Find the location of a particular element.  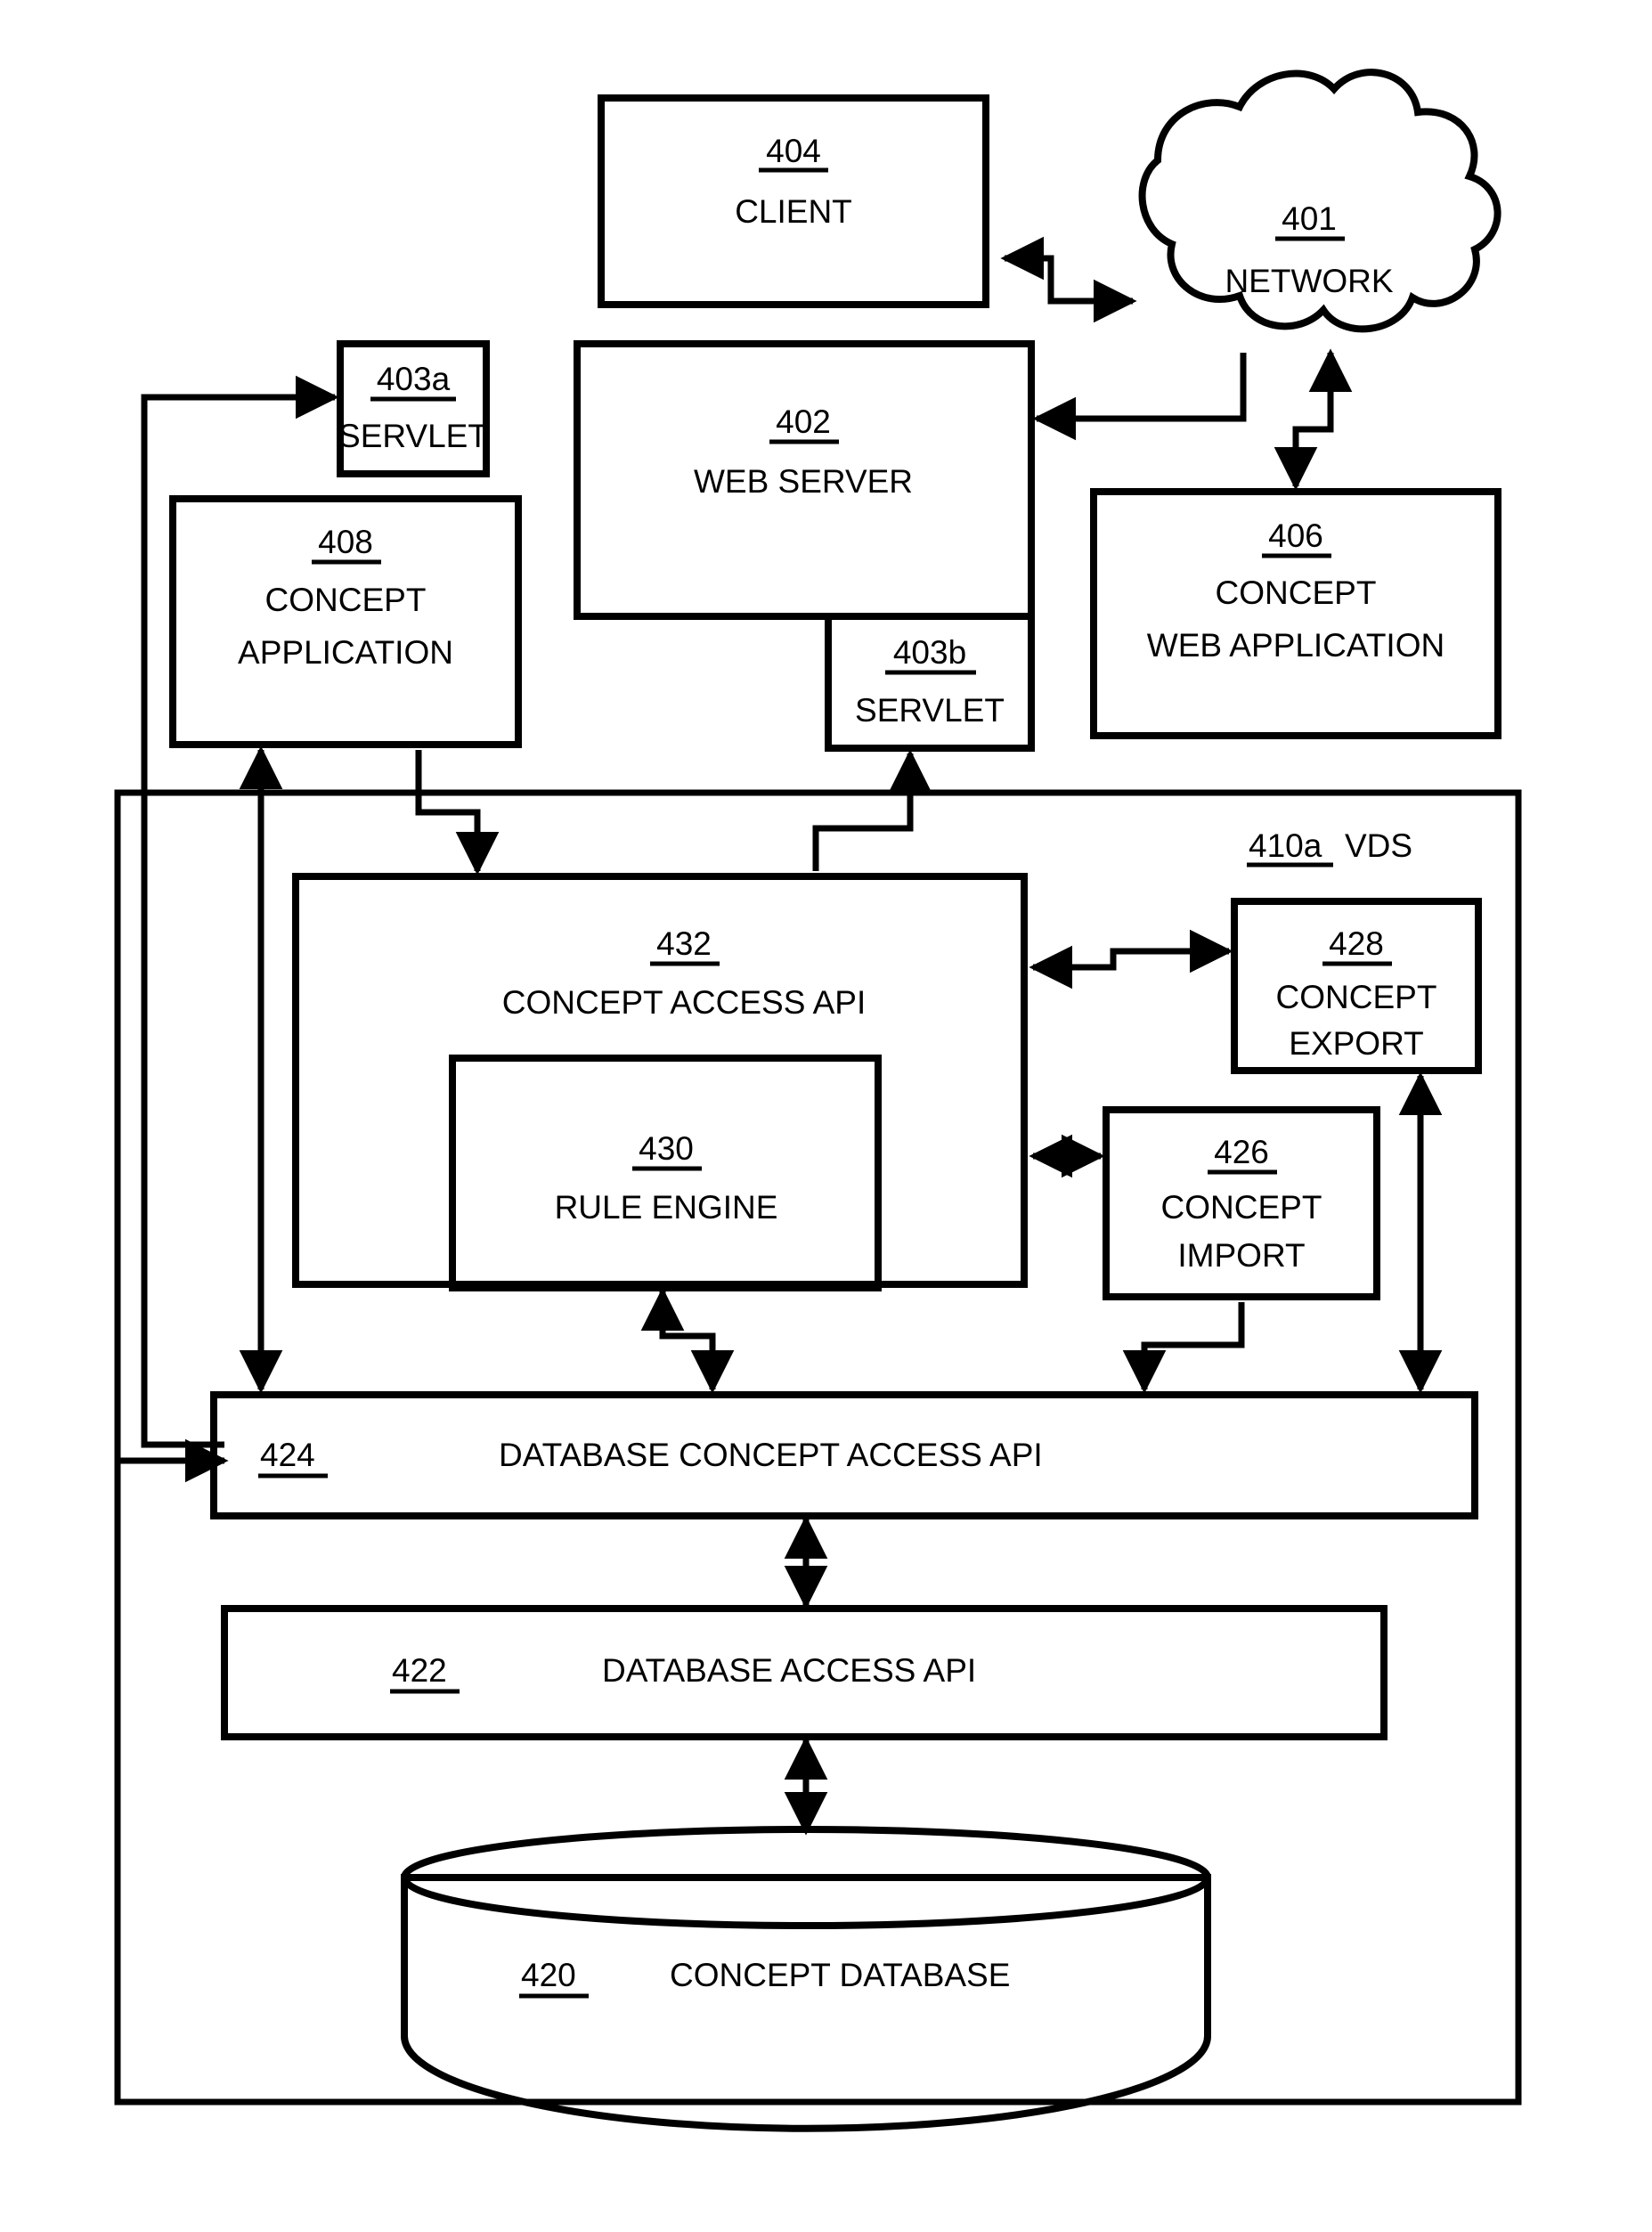

concept-access-api-label: 432 CONCEPT ACCESS API is located at coordinates (684, 973).